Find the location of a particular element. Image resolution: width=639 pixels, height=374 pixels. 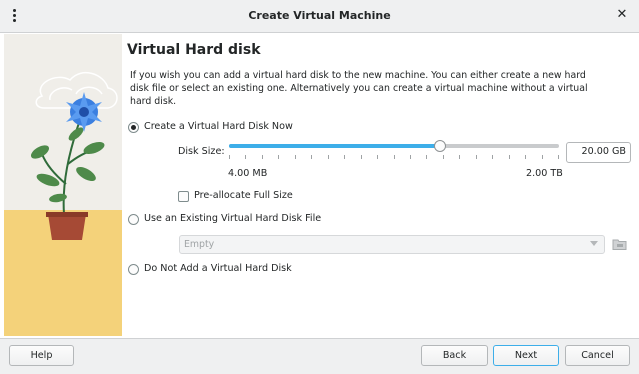

existing-file-combo: Empty is located at coordinates (392, 244).